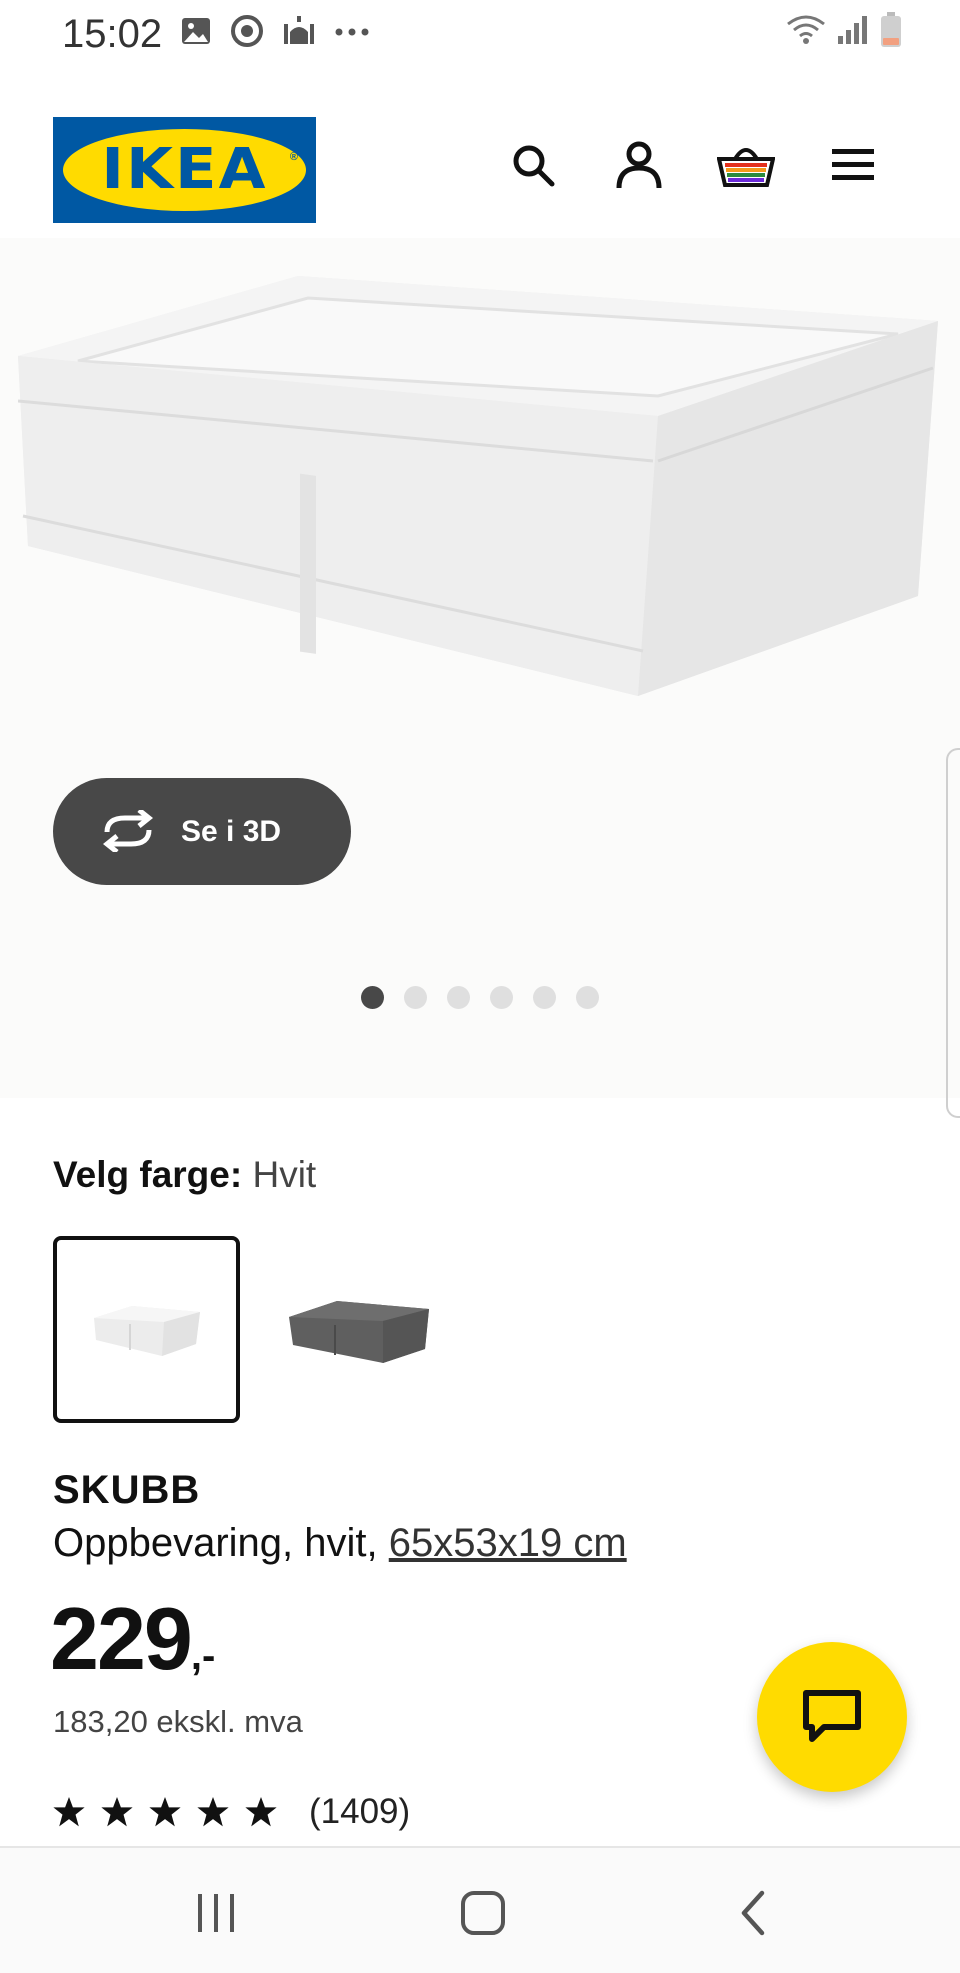  What do you see at coordinates (299, 33) in the screenshot?
I see `mosque-icon` at bounding box center [299, 33].